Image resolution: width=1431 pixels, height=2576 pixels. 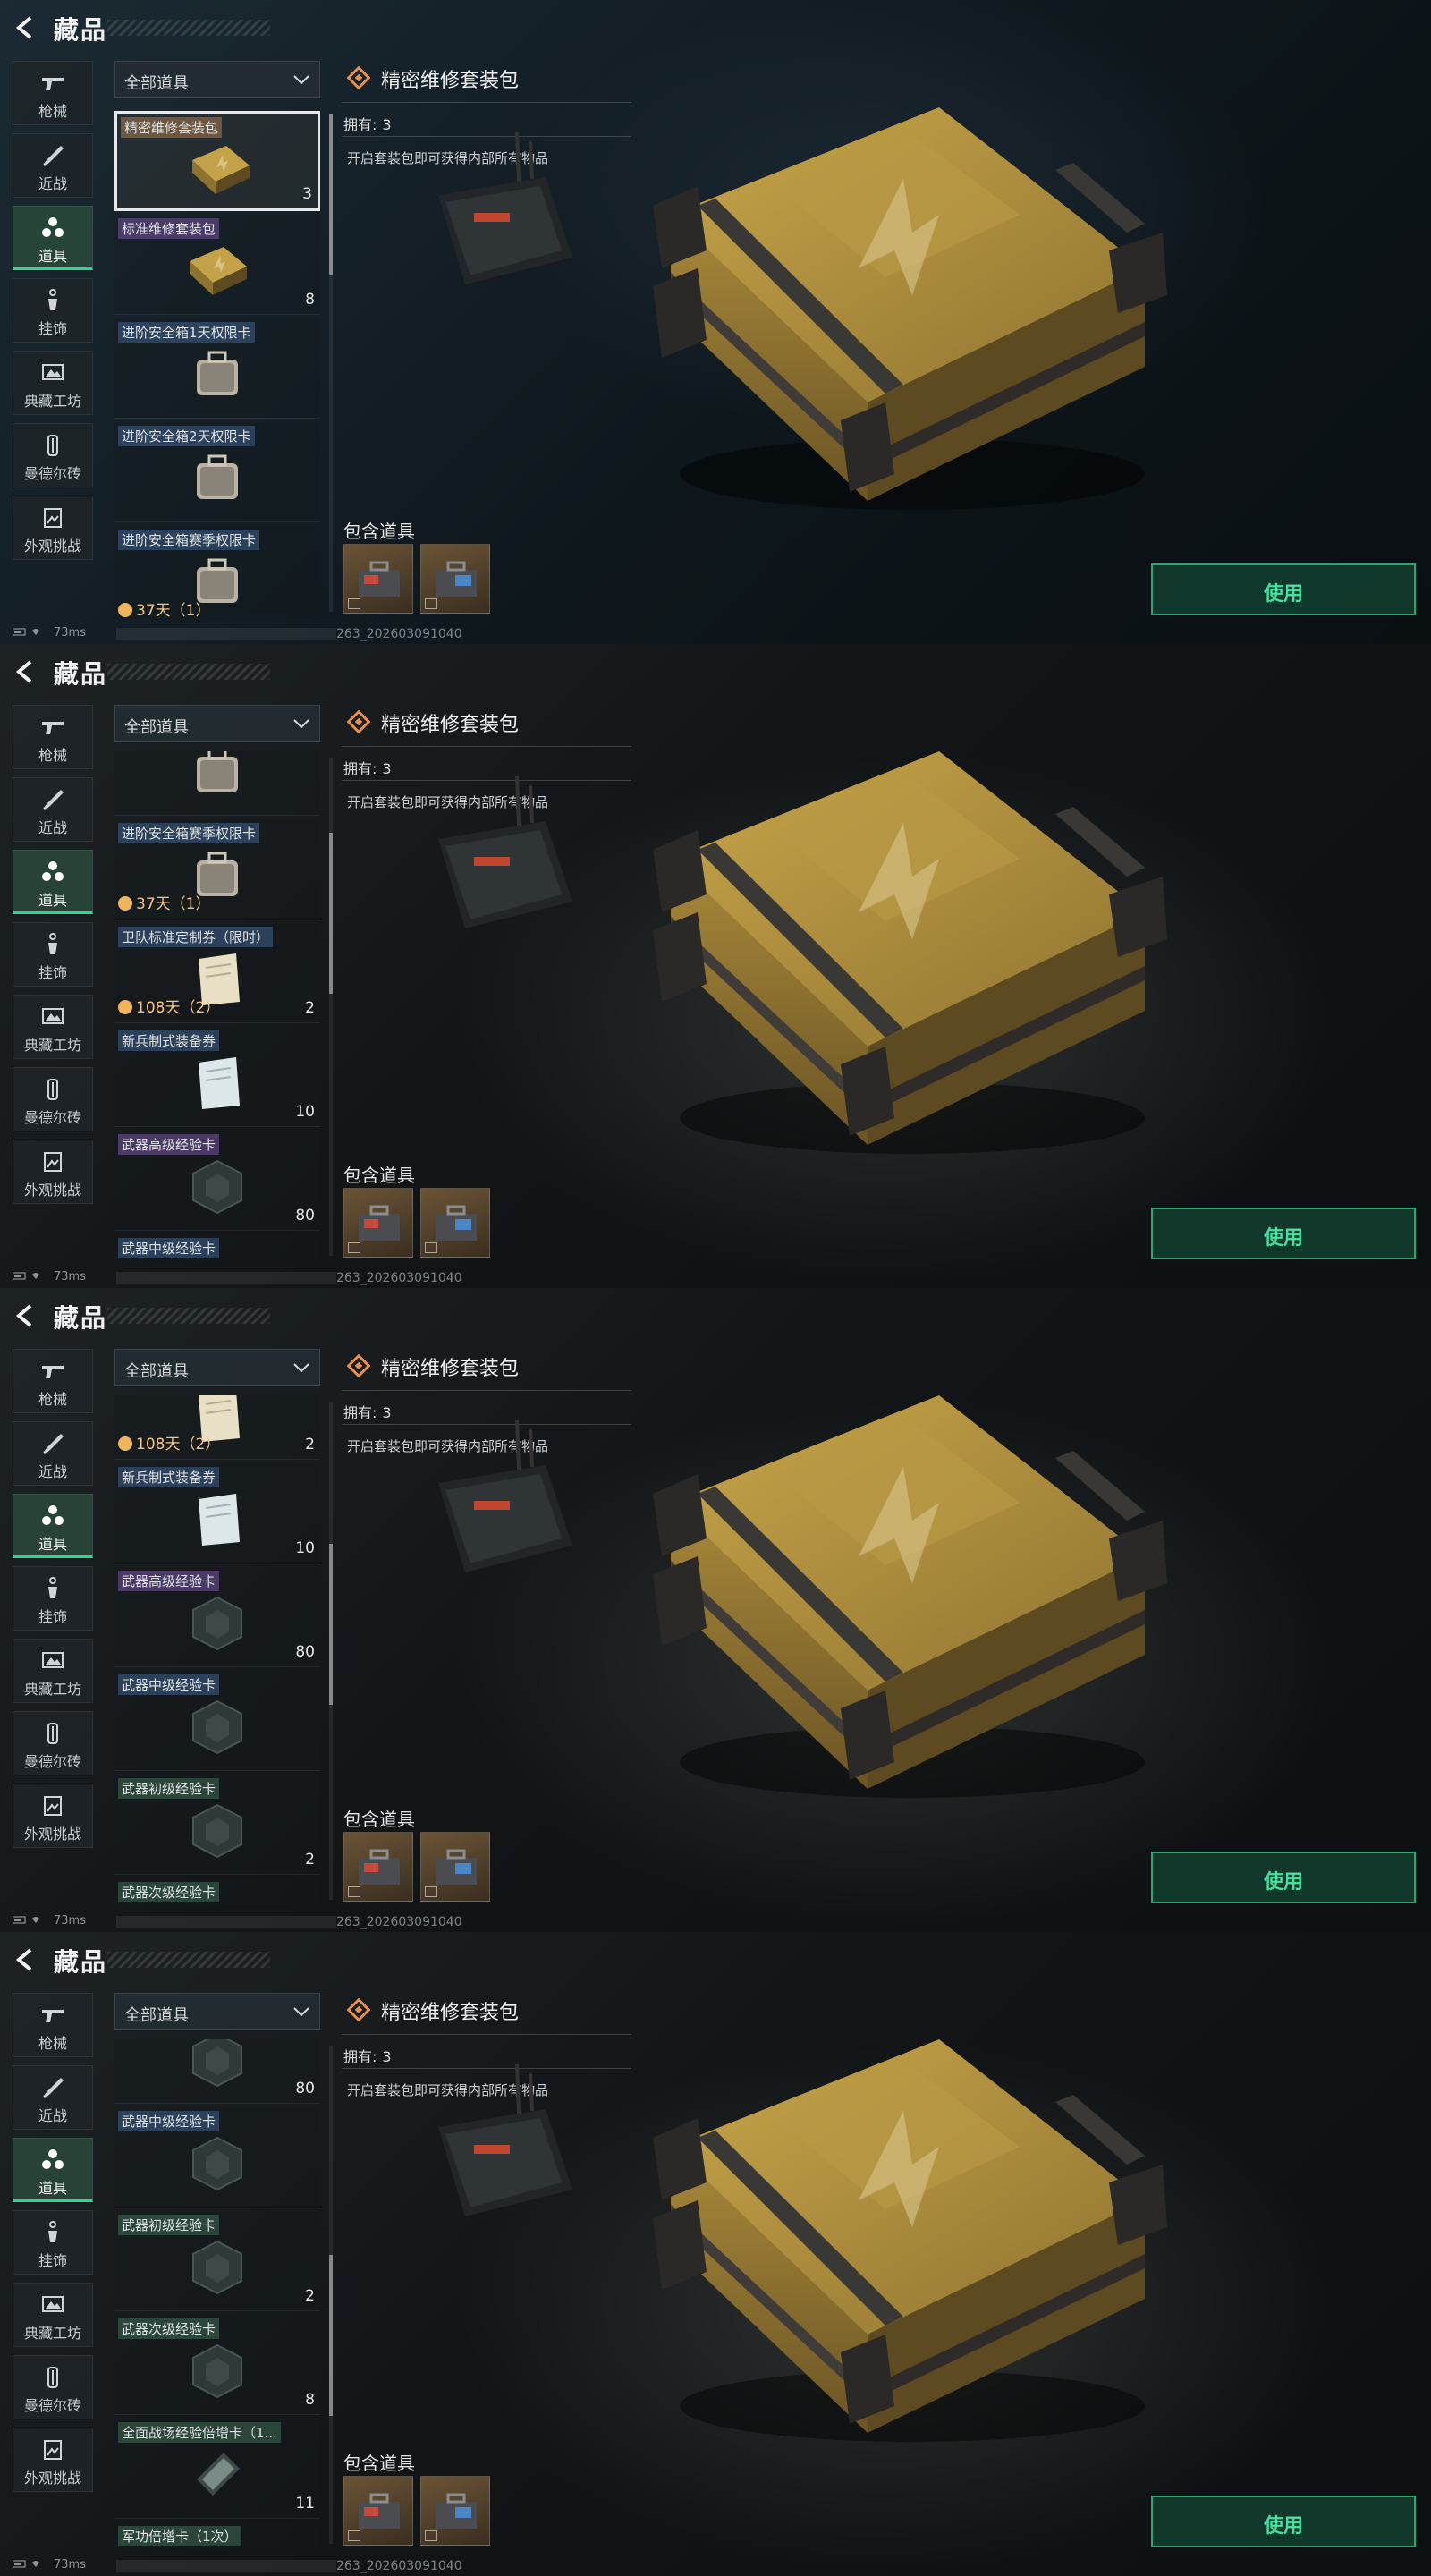 What do you see at coordinates (379, 1819) in the screenshot?
I see `contains-label: 包含道具` at bounding box center [379, 1819].